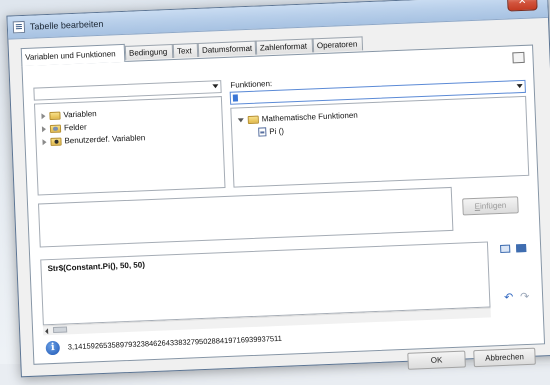  Describe the element at coordinates (521, 248) in the screenshot. I see `monitor-icon` at that location.